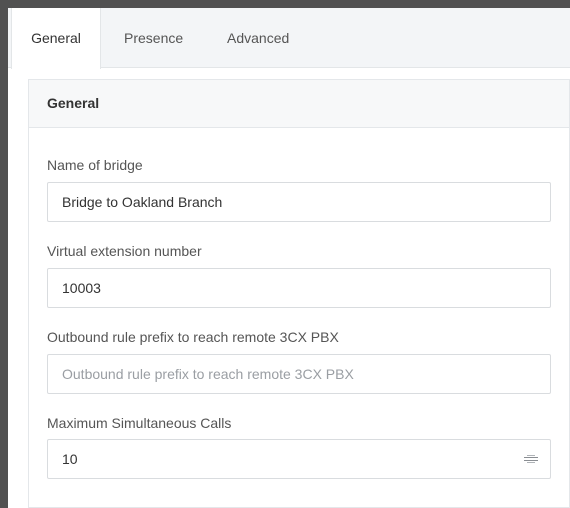 Image resolution: width=570 pixels, height=508 pixels. What do you see at coordinates (73, 103) in the screenshot?
I see `panel-title: General` at bounding box center [73, 103].